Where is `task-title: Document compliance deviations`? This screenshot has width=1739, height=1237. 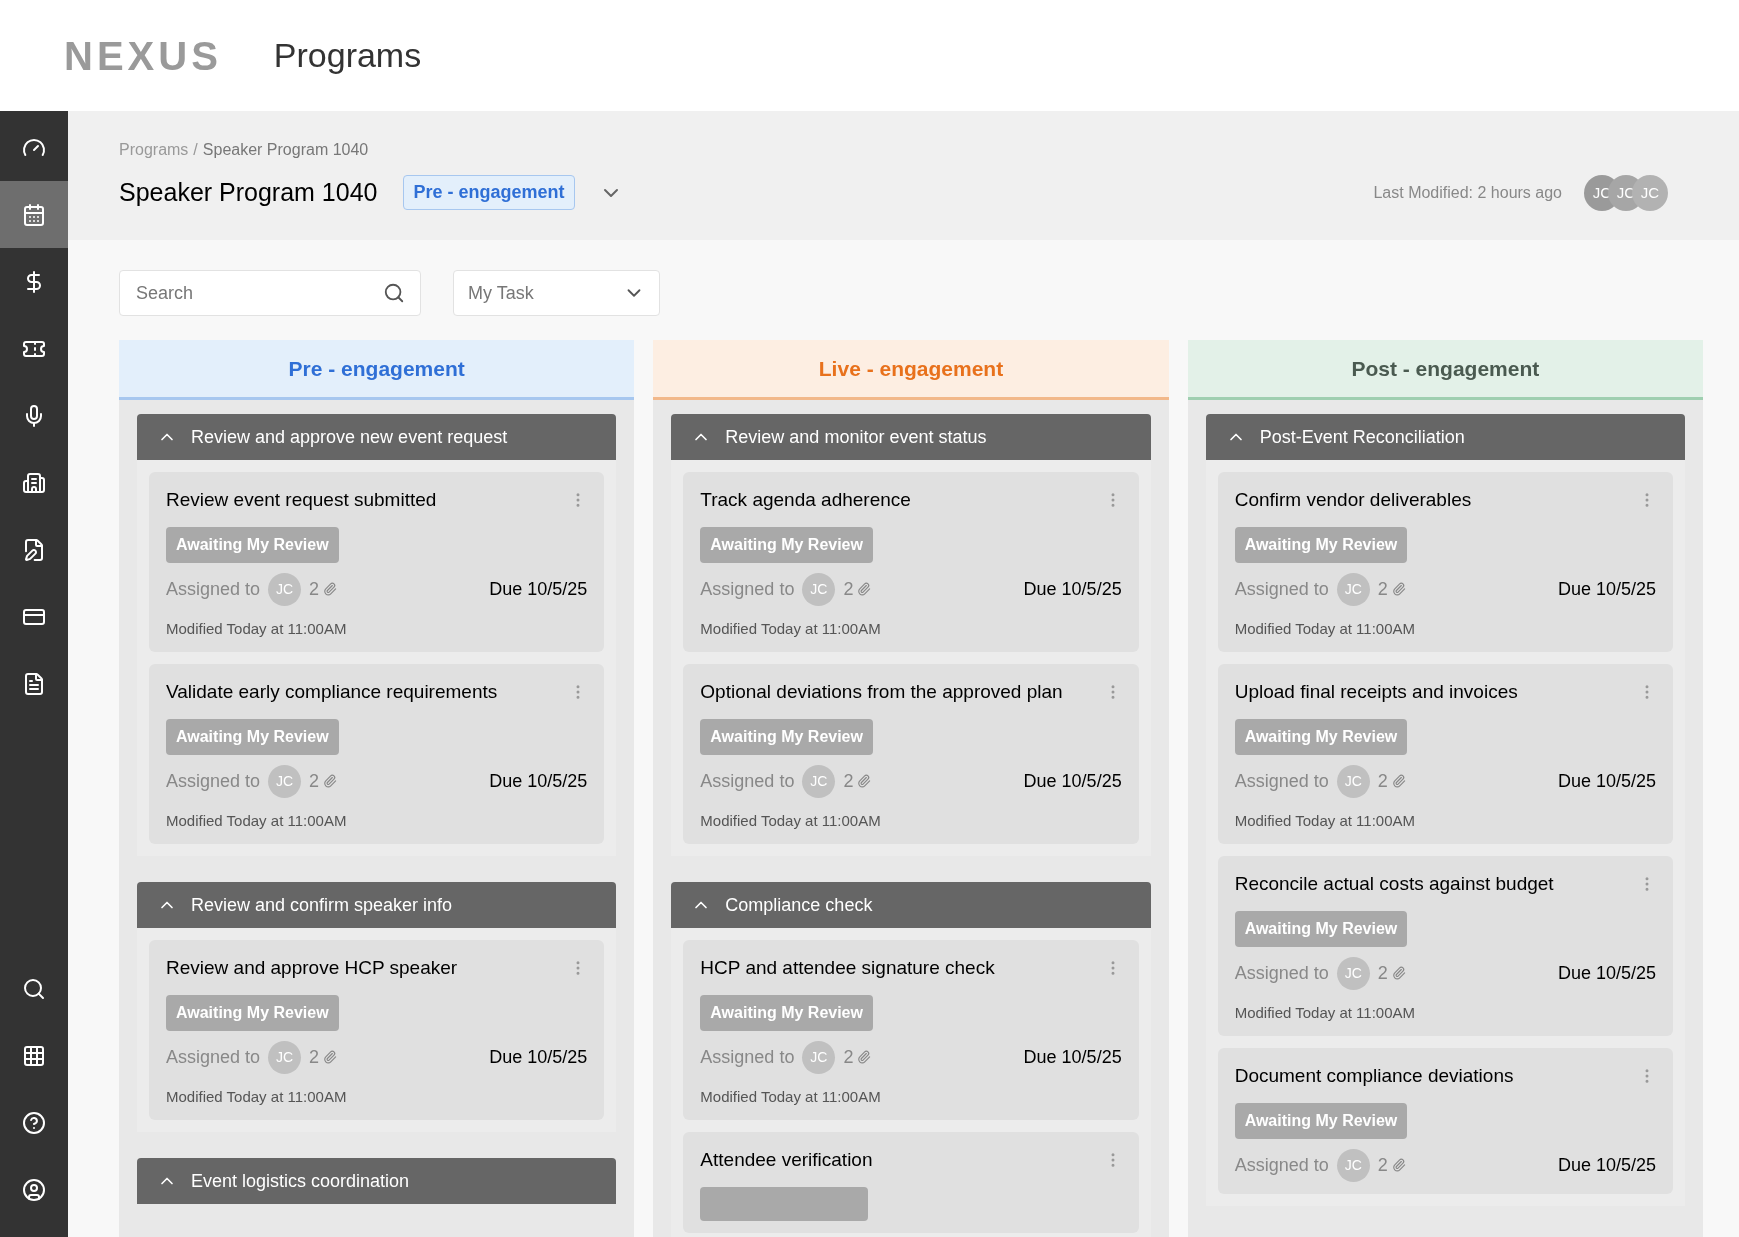
task-title: Document compliance deviations is located at coordinates (1374, 1076).